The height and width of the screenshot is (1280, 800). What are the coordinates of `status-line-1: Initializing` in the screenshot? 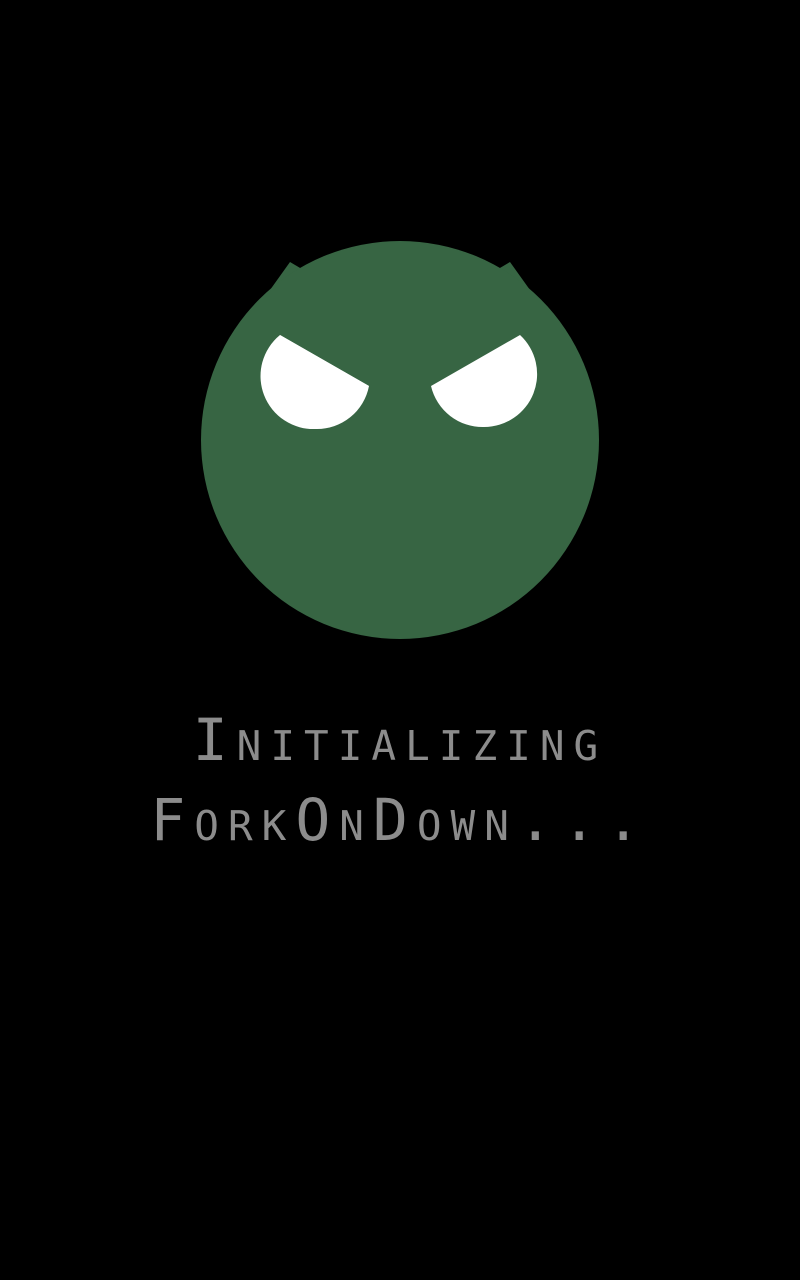 It's located at (400, 740).